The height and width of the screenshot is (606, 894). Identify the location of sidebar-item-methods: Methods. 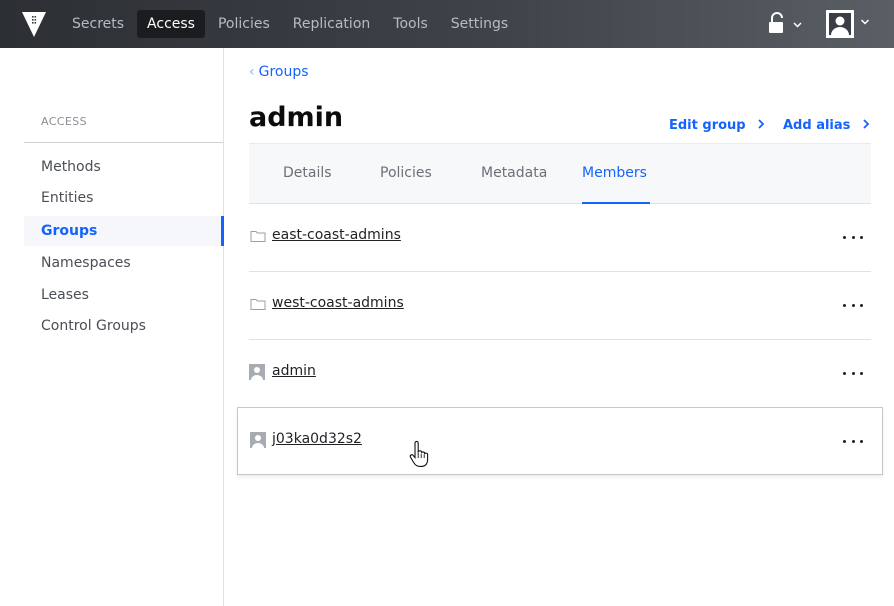
(124, 167).